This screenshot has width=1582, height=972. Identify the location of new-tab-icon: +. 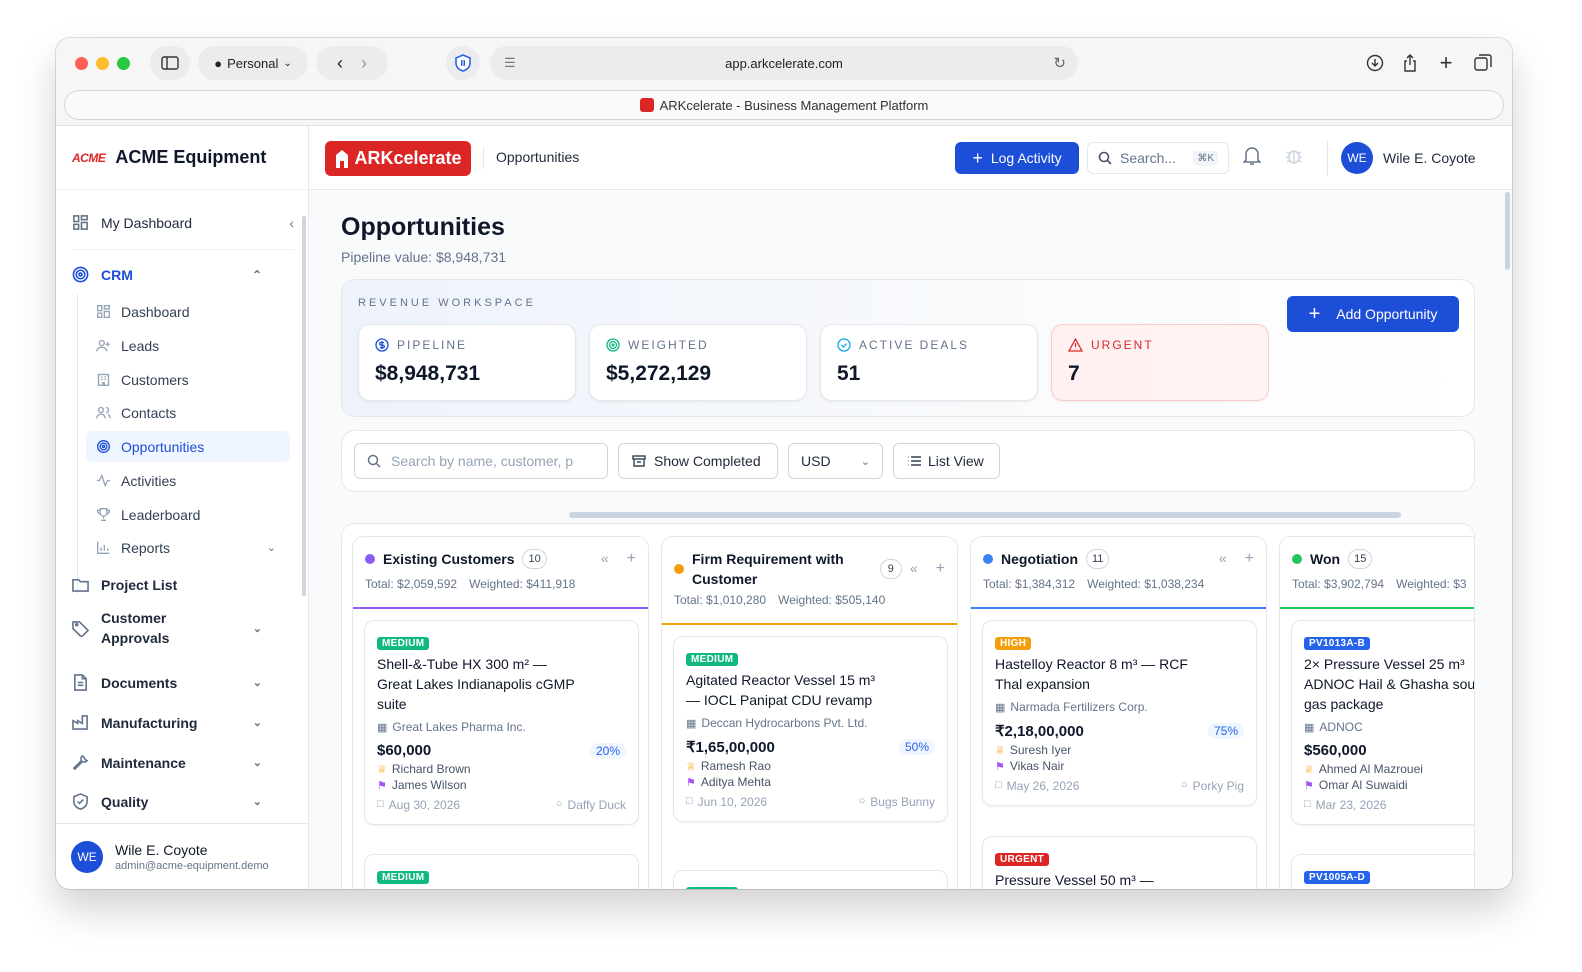
(1446, 63).